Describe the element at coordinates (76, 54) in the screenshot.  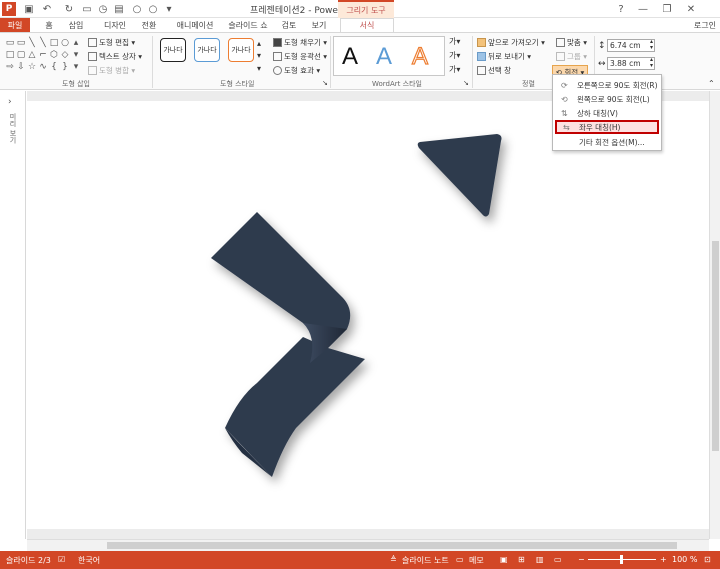
I see `scroll-down-icon: ▾` at that location.